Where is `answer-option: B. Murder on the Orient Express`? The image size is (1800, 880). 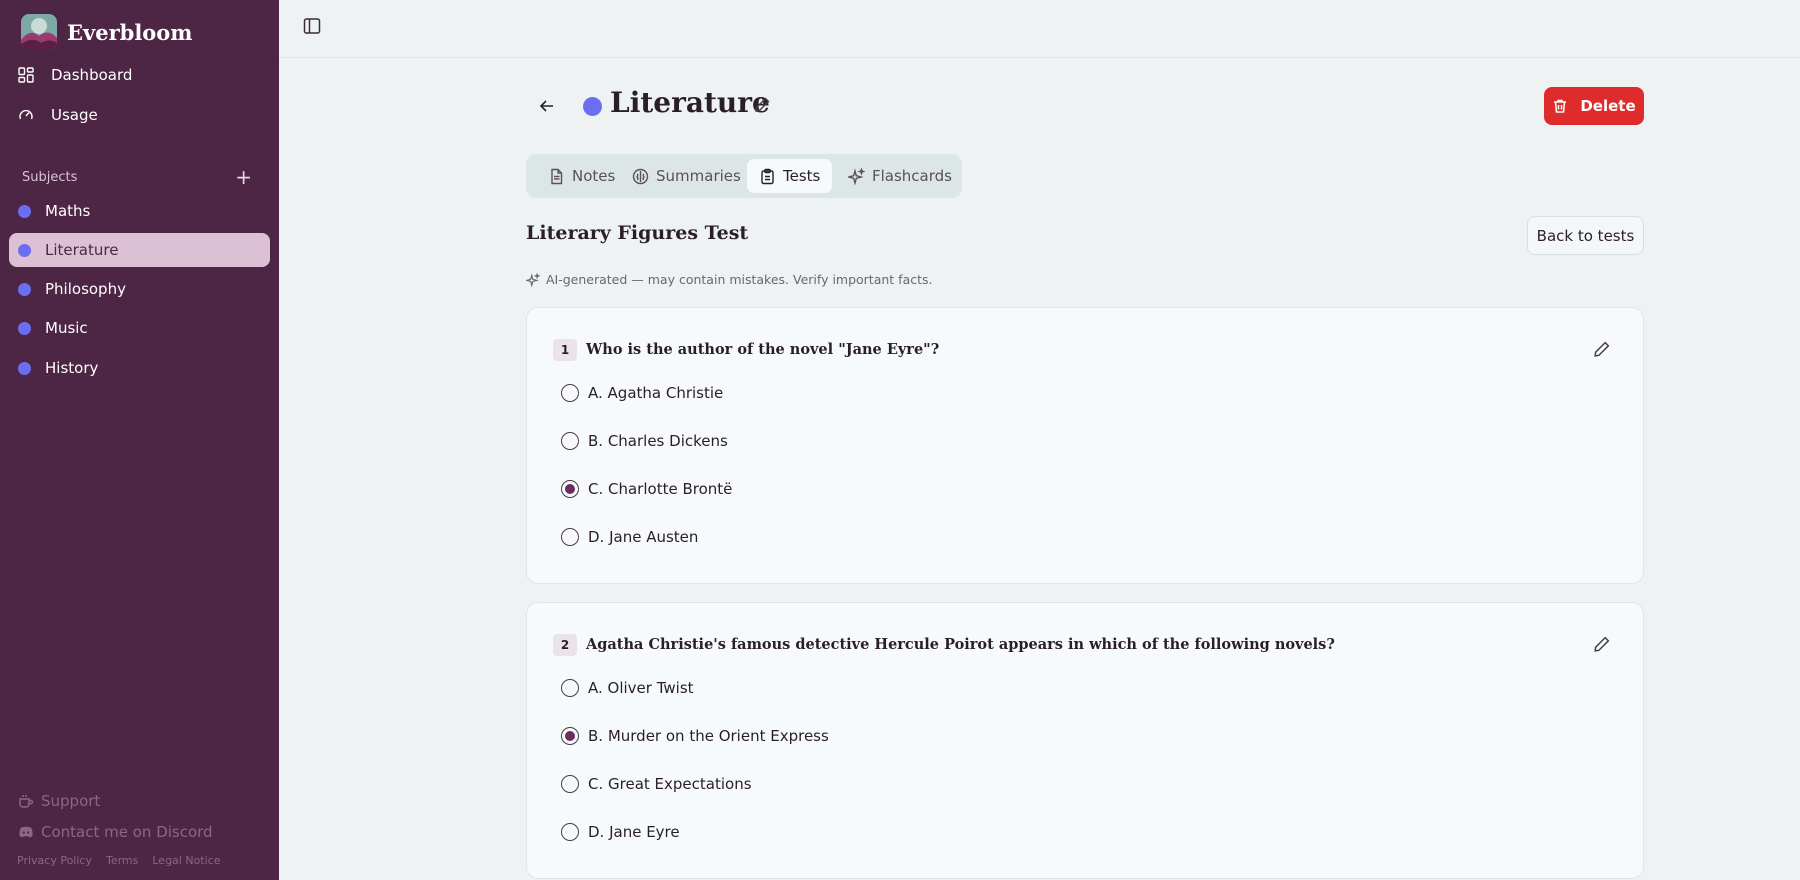
answer-option: B. Murder on the Orient Express is located at coordinates (695, 736).